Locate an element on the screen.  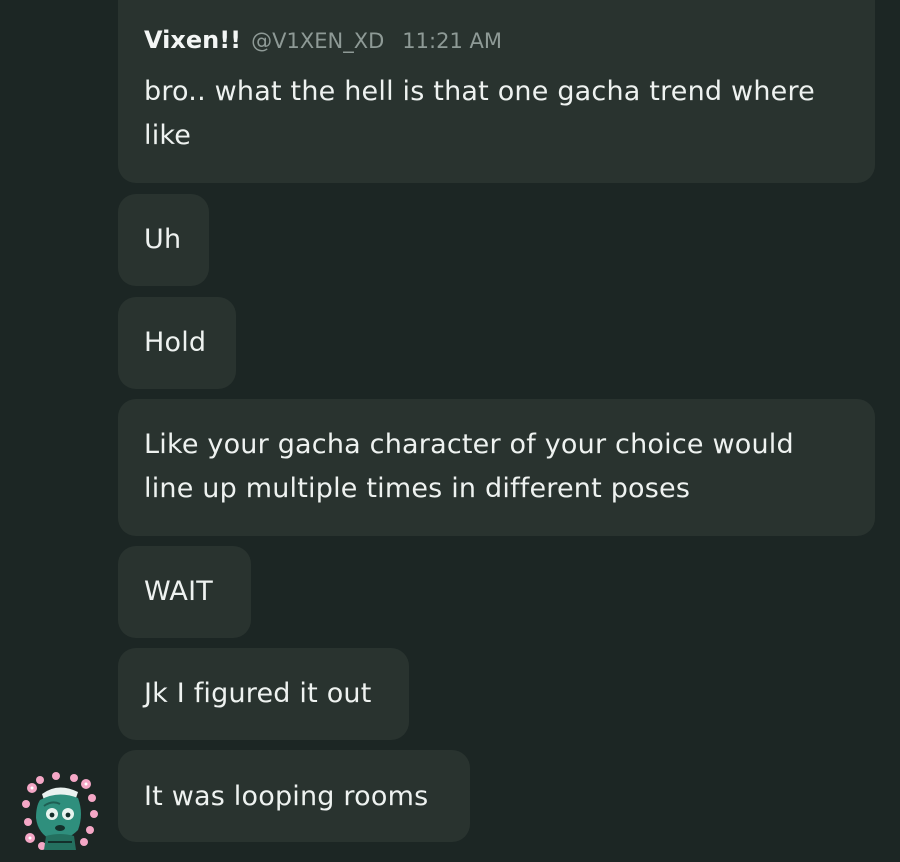
message-bubble-3: Hold is located at coordinates (177, 343).